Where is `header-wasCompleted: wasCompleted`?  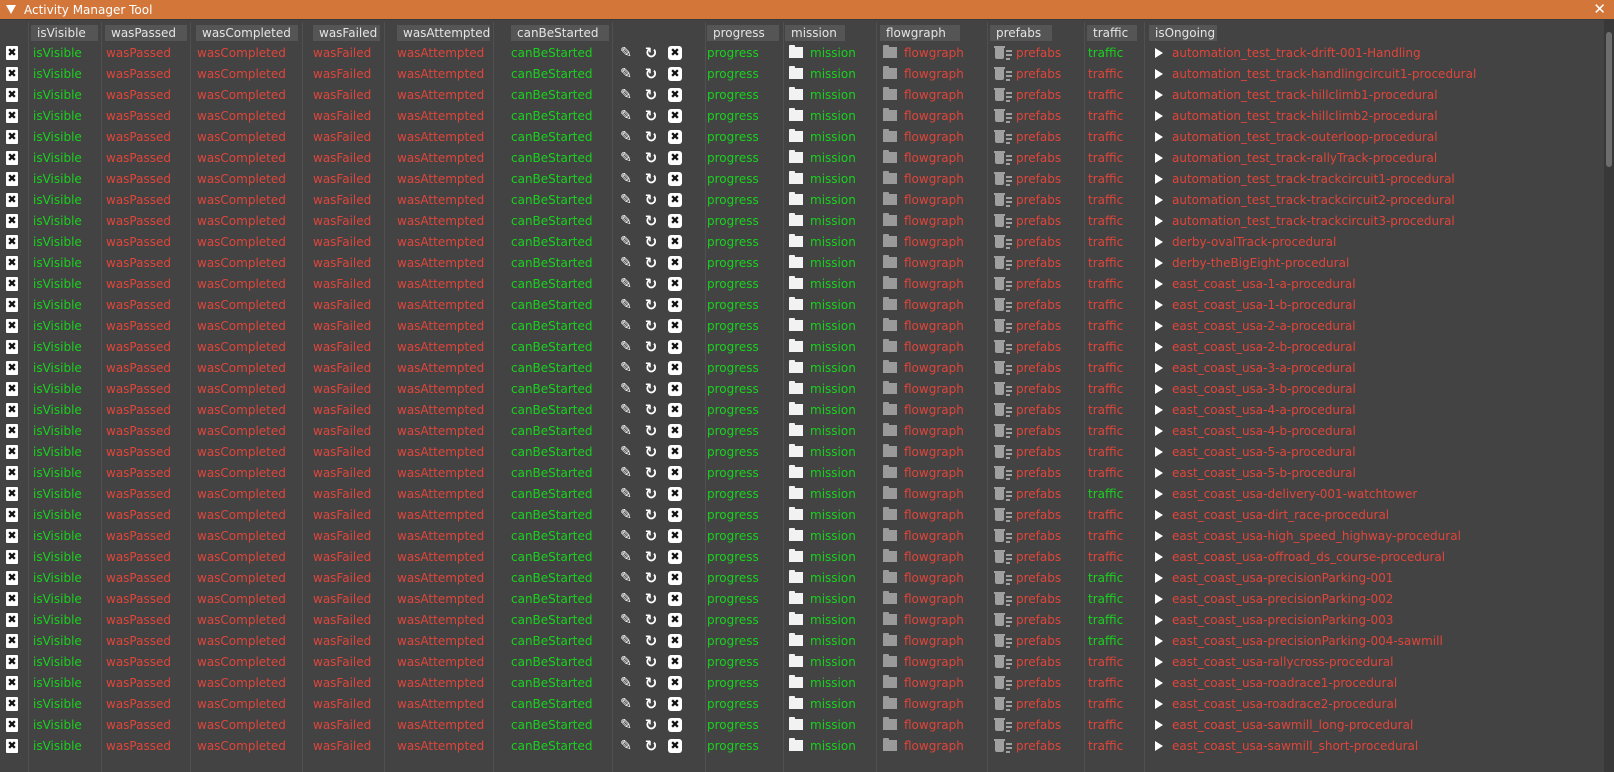
header-wasCompleted: wasCompleted is located at coordinates (247, 33).